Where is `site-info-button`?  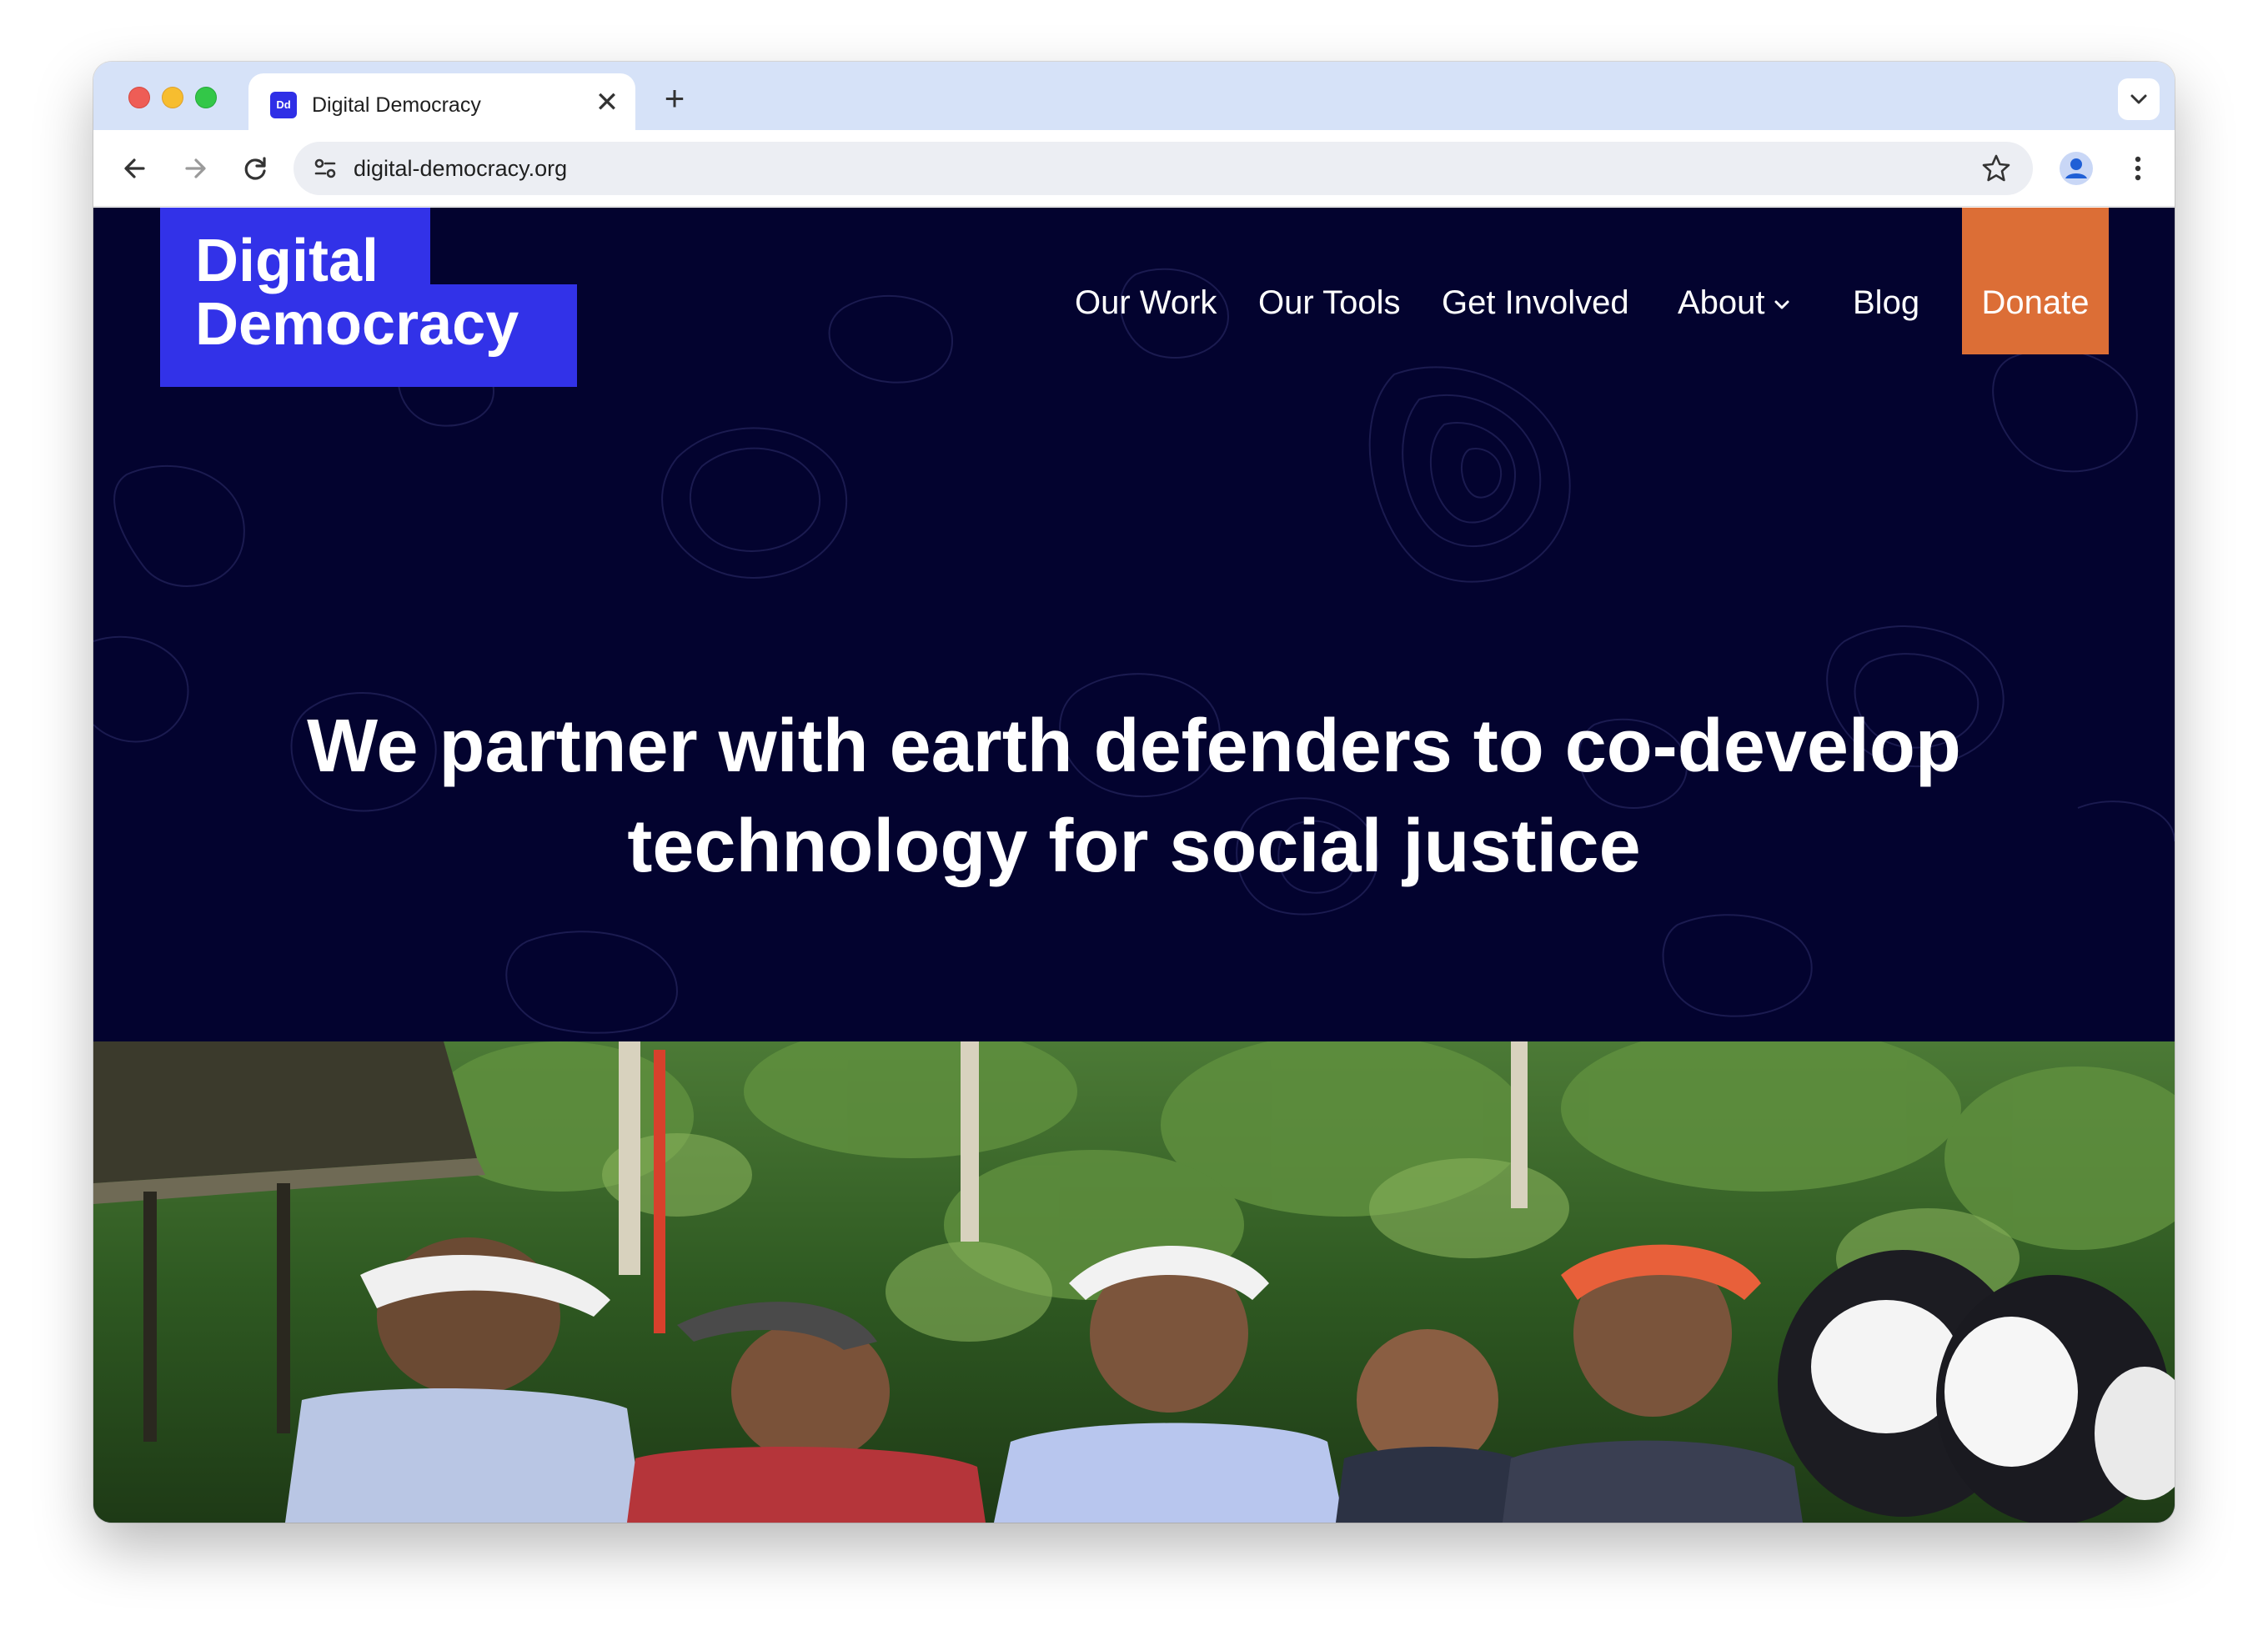 site-info-button is located at coordinates (325, 168).